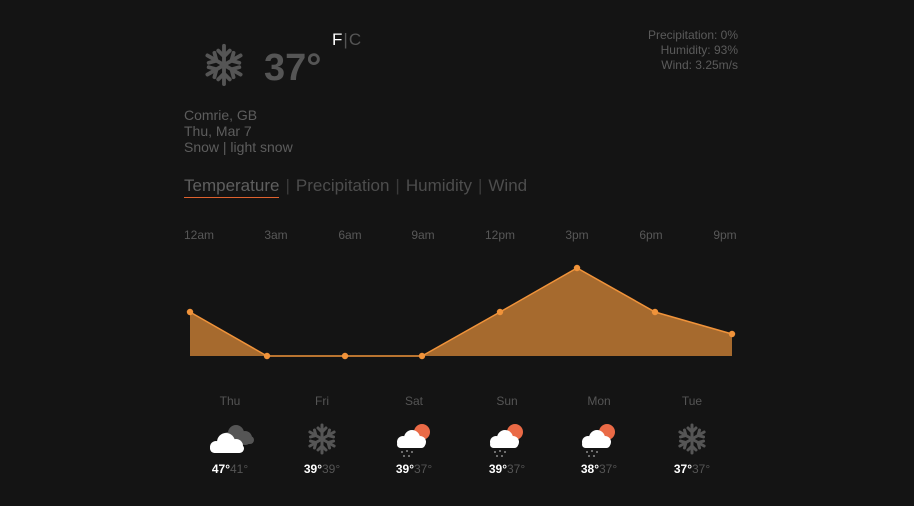  I want to click on forecast-day: Sat 39°37°, so click(414, 435).